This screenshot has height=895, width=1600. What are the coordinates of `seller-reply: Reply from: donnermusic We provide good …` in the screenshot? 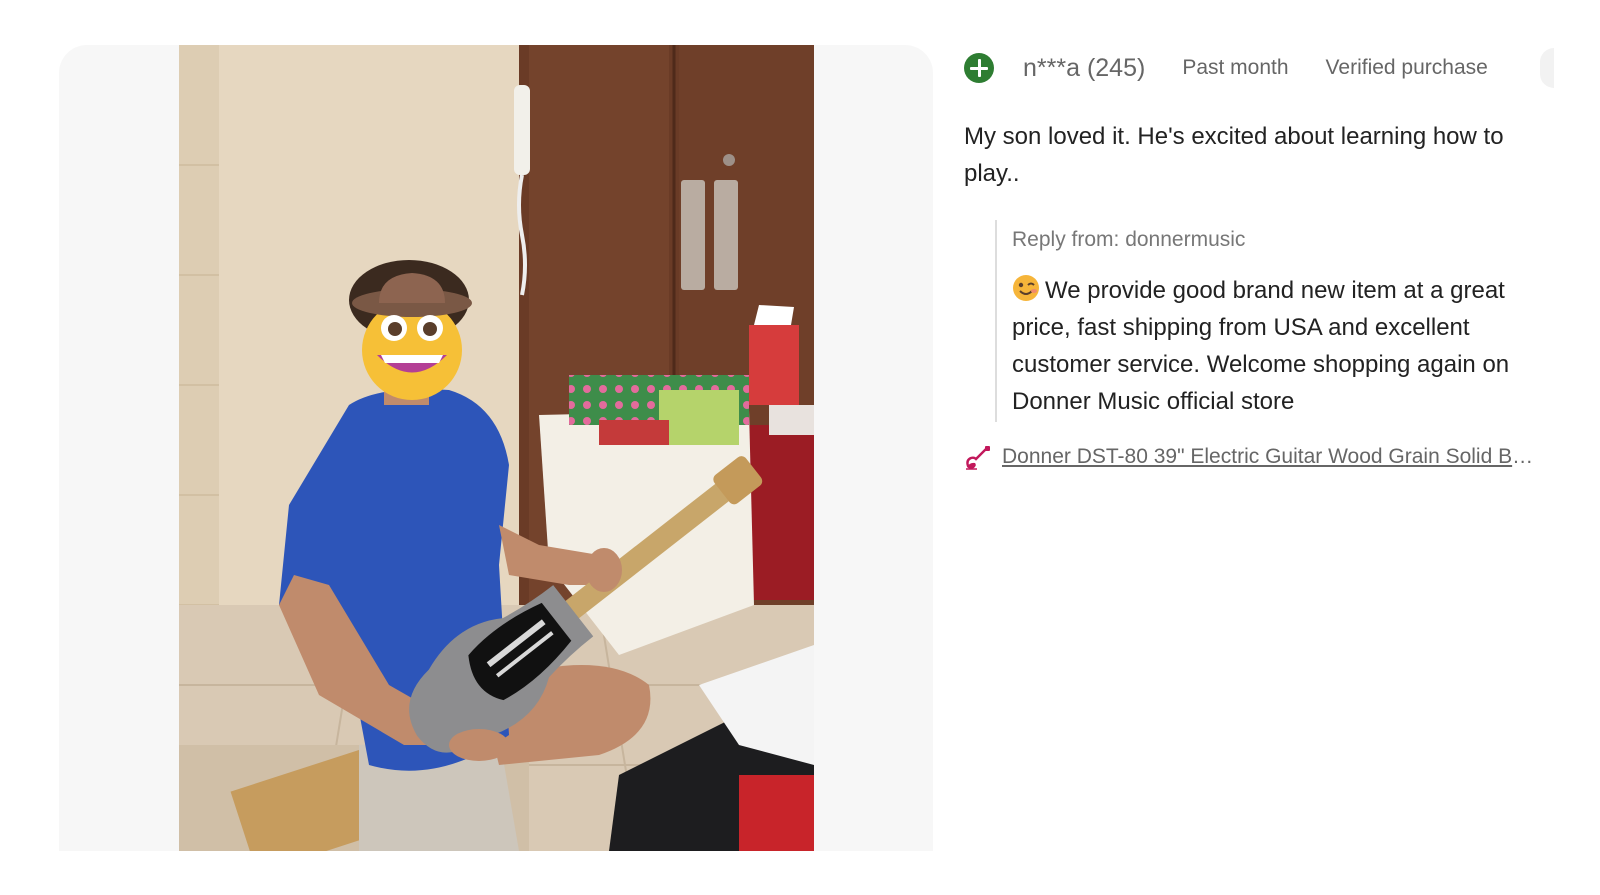 It's located at (1274, 321).